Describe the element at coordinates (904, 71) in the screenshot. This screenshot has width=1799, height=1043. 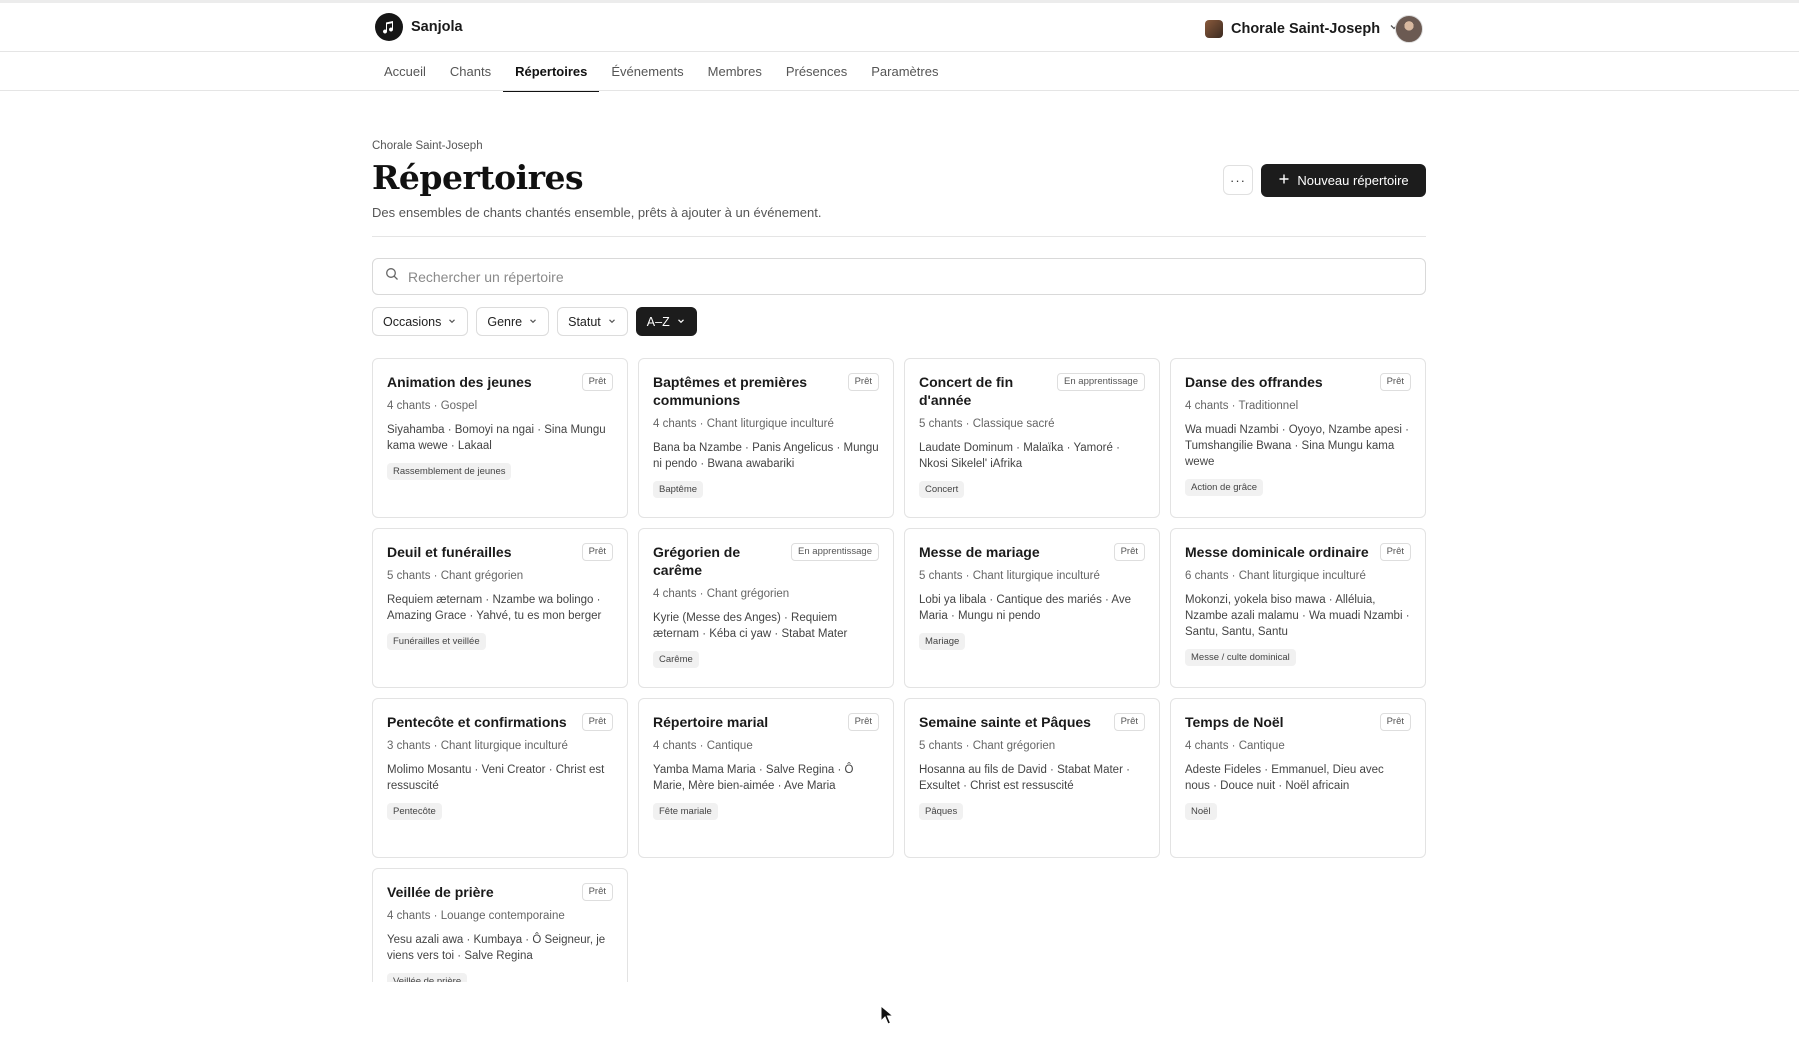
I see `tab-parametres: Paramètres` at that location.